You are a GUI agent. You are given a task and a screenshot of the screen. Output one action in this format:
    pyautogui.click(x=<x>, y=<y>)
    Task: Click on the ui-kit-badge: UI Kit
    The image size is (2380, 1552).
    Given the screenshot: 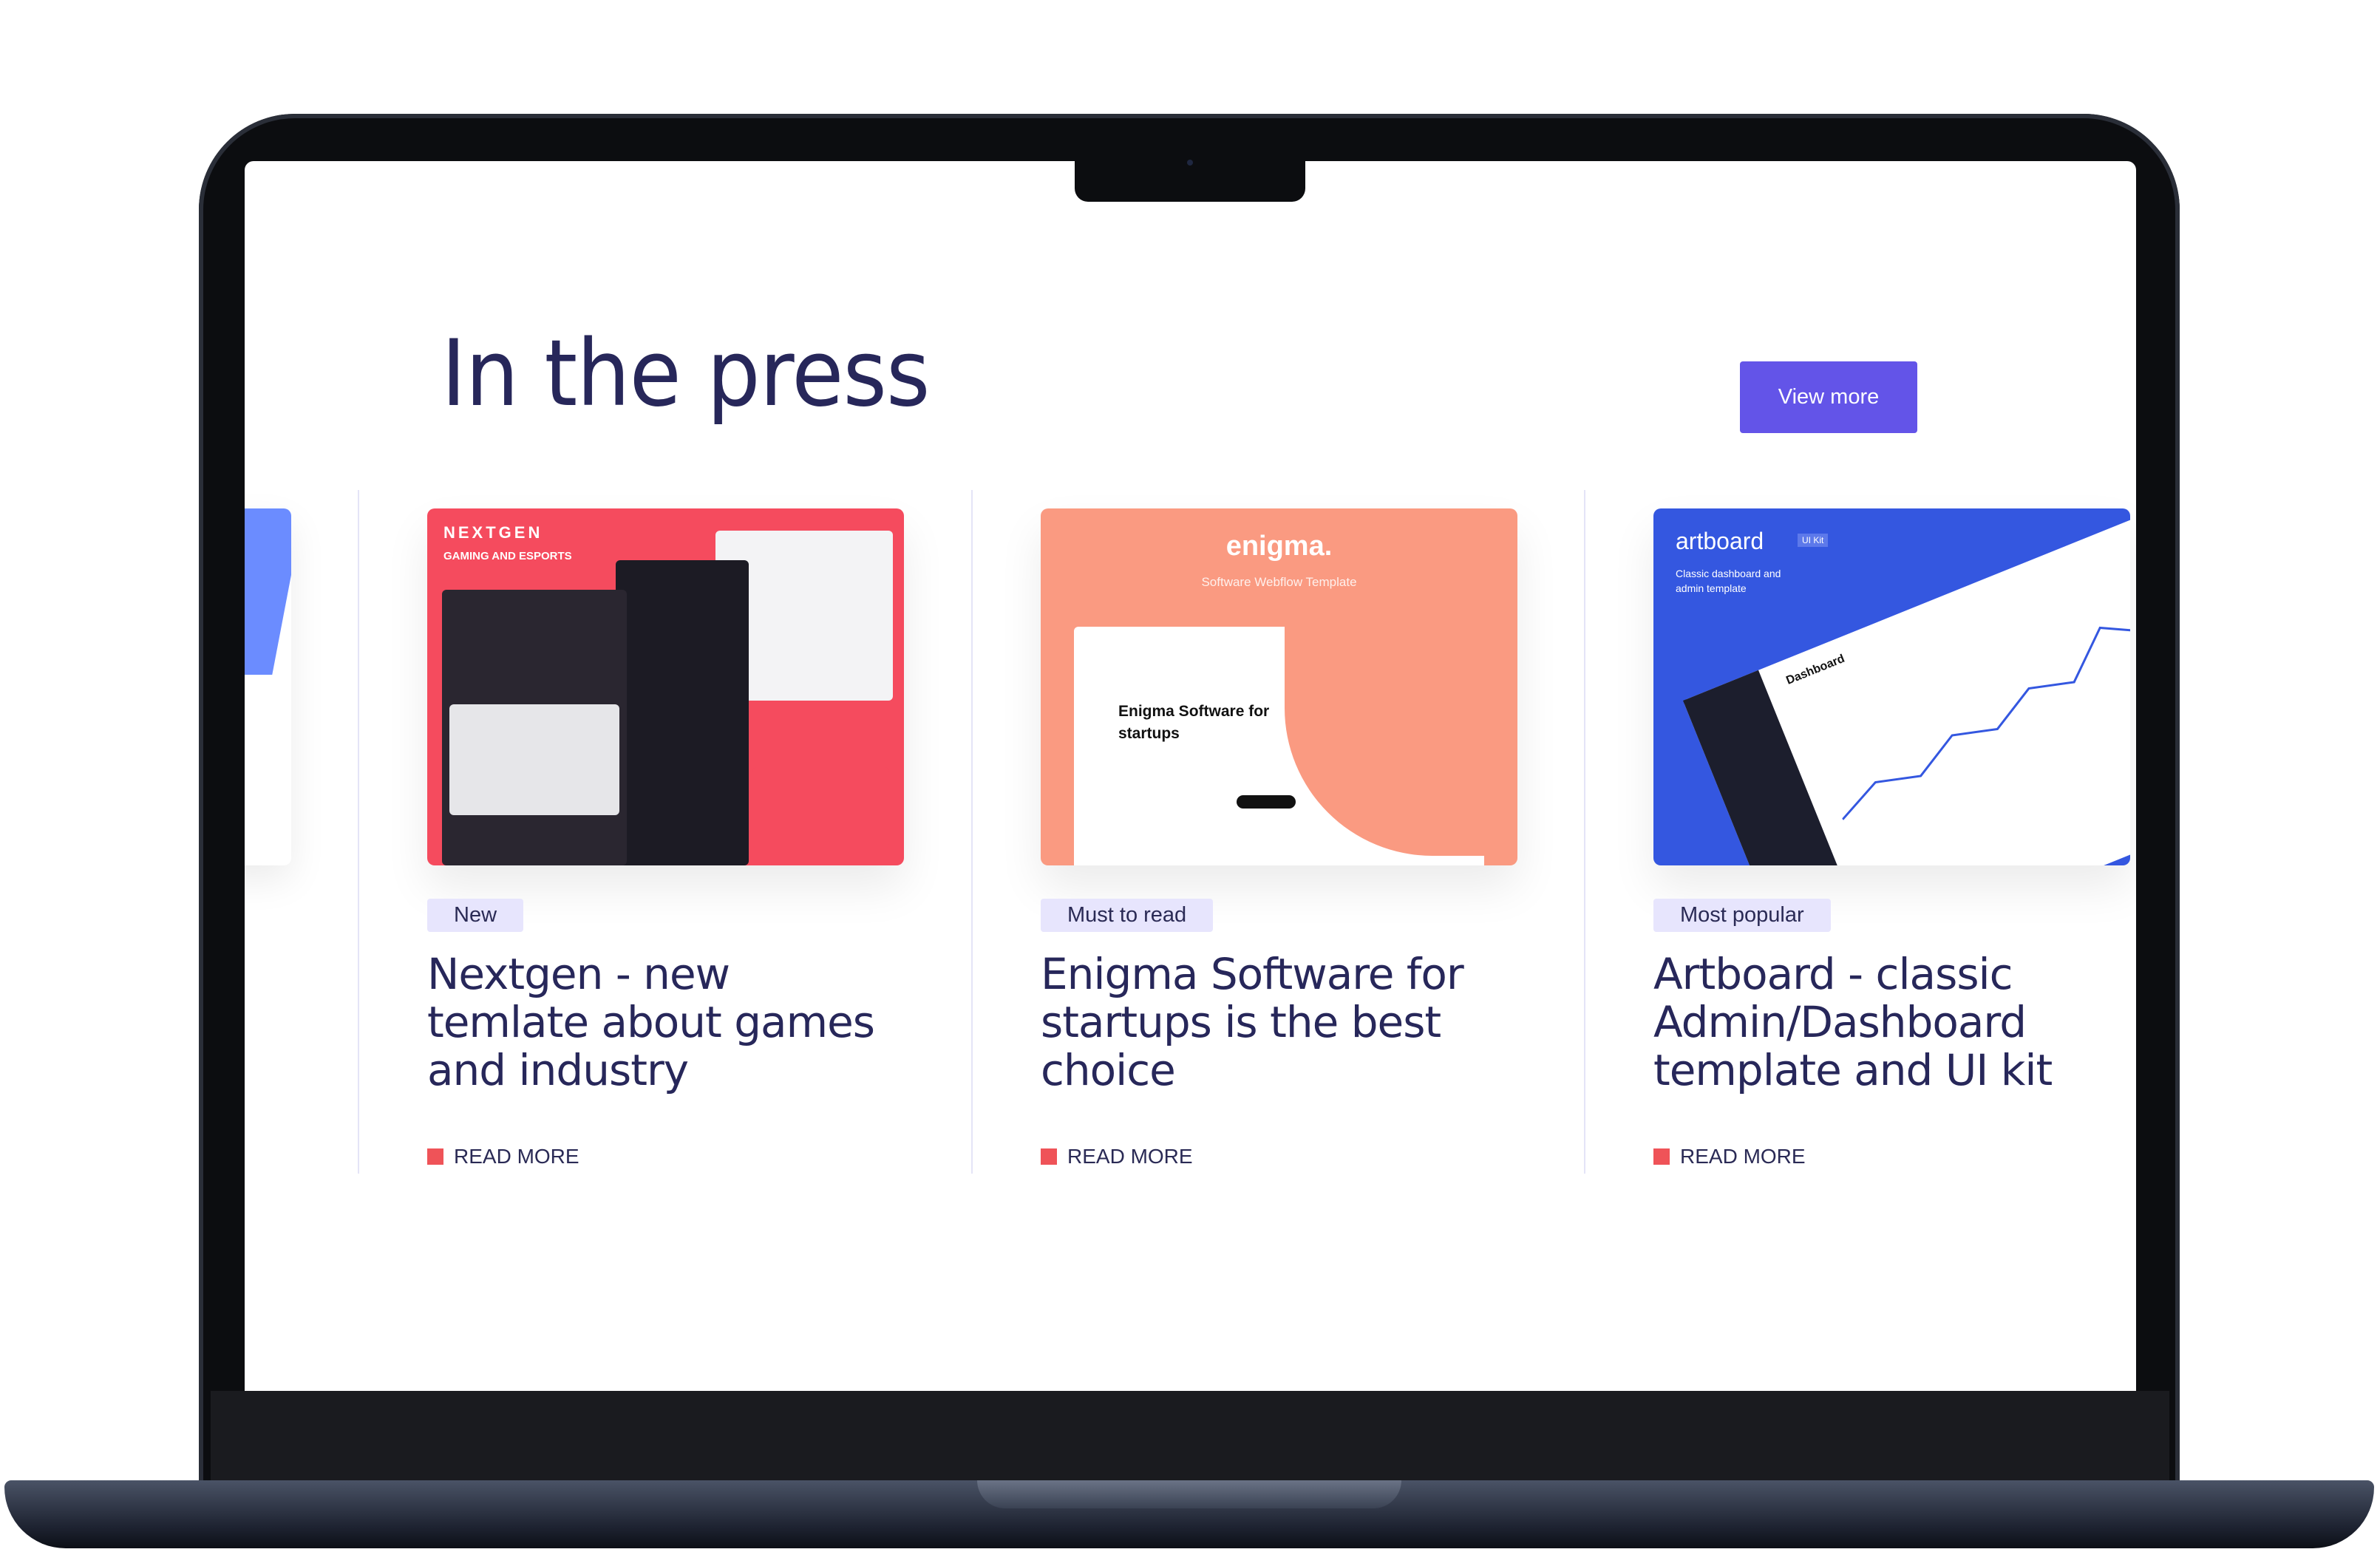 What is the action you would take?
    pyautogui.click(x=1813, y=540)
    